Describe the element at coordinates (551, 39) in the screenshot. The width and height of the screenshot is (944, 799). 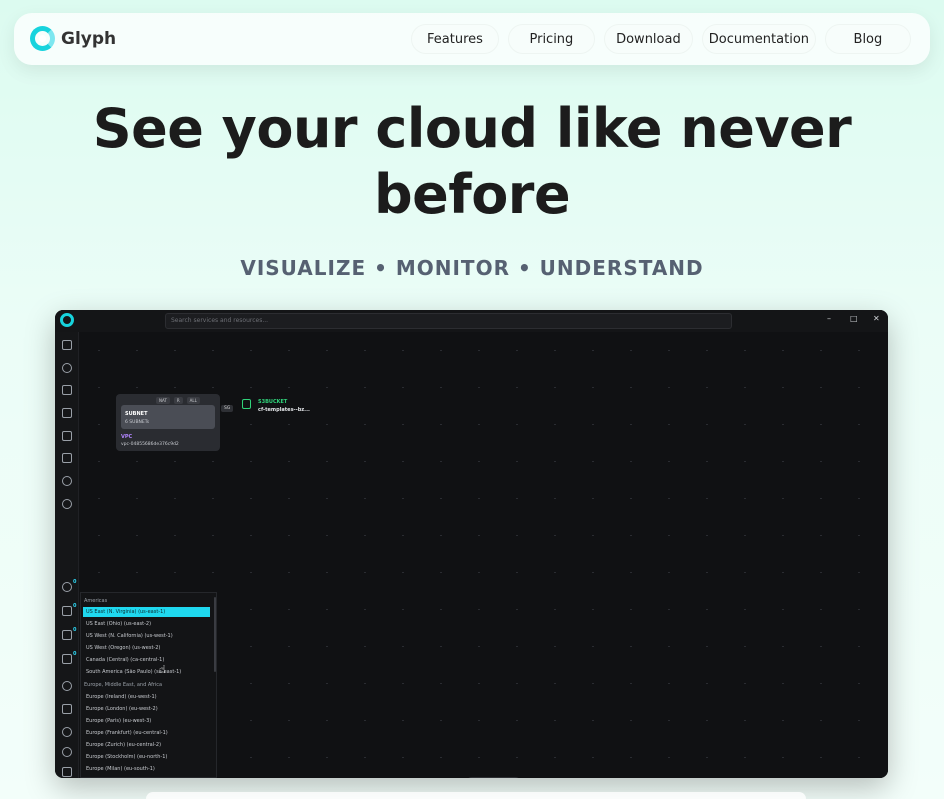
I see `nav-link-pricing: Pricing` at that location.